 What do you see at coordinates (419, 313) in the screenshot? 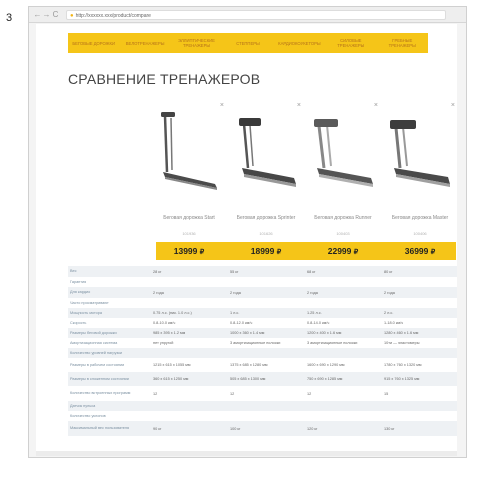
I see `spec-value: 2 л.с.` at bounding box center [419, 313].